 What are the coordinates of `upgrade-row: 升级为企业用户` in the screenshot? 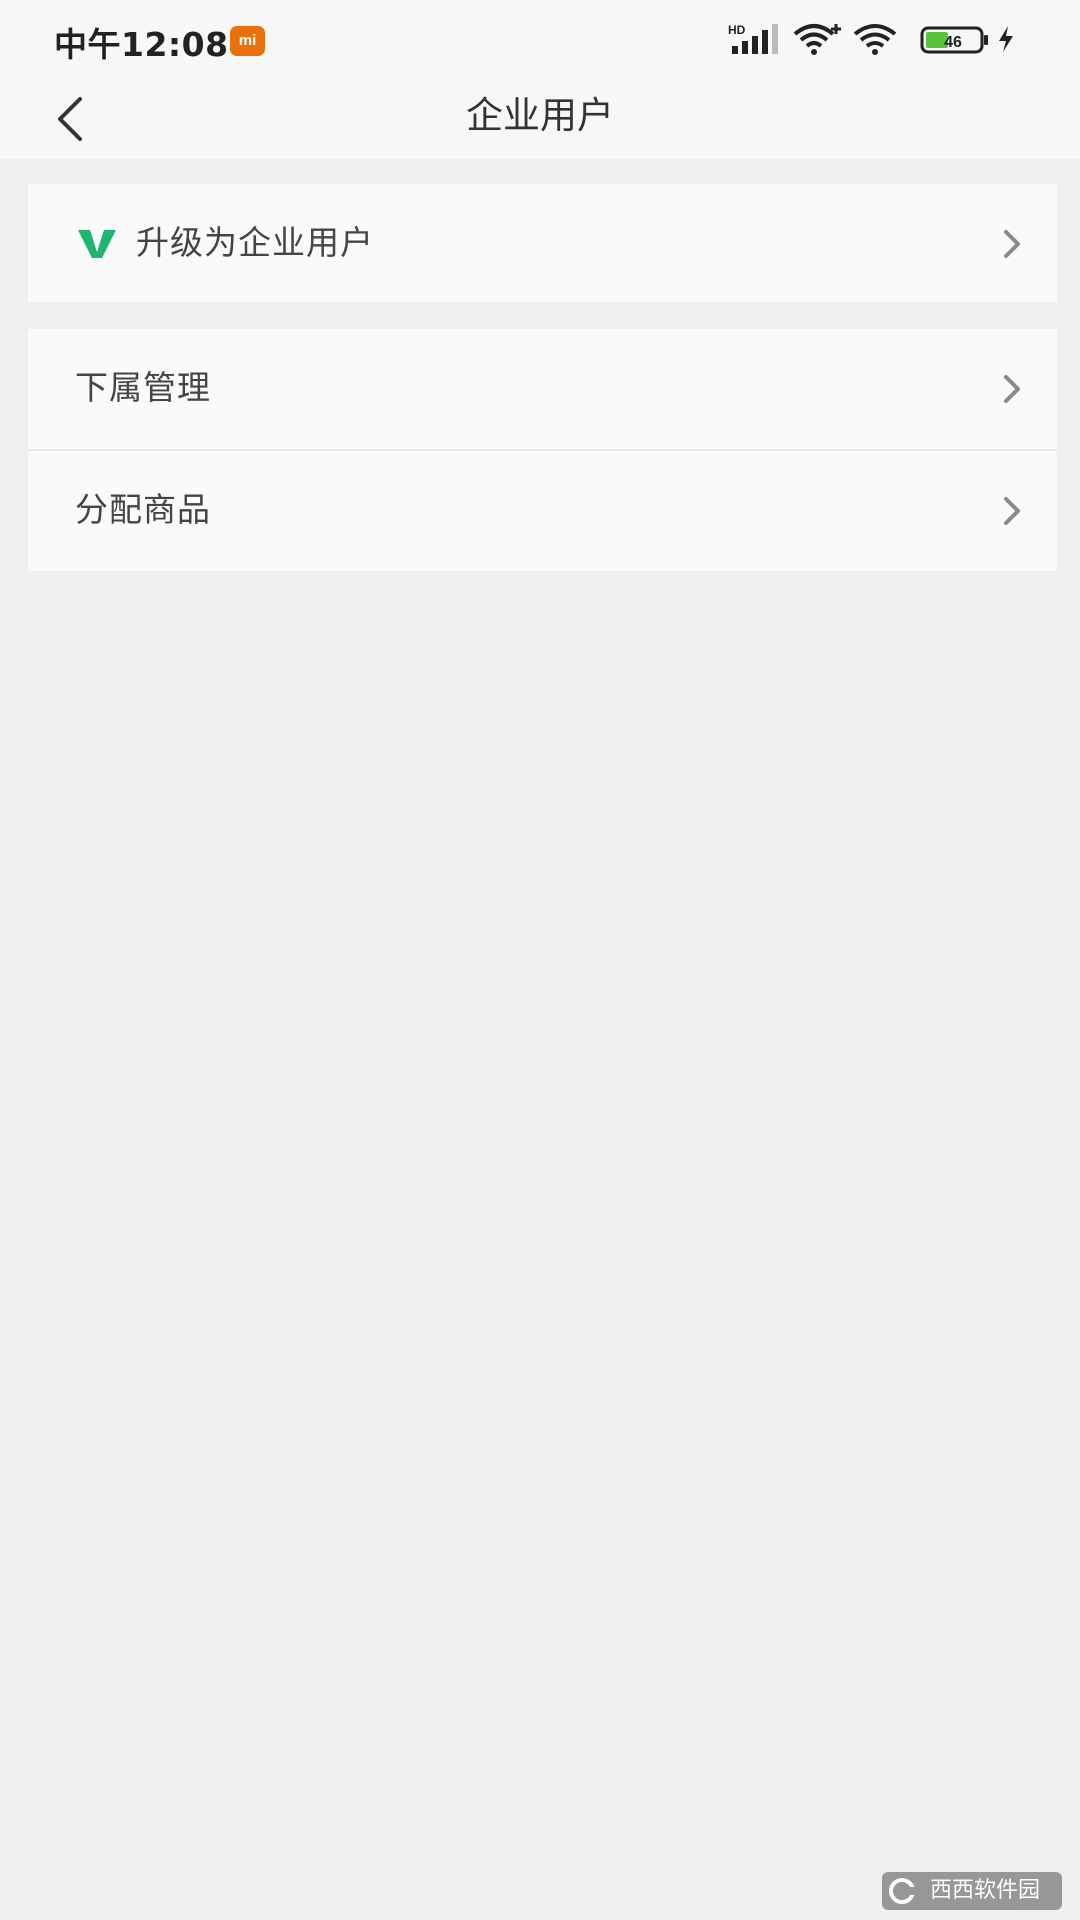 It's located at (542, 243).